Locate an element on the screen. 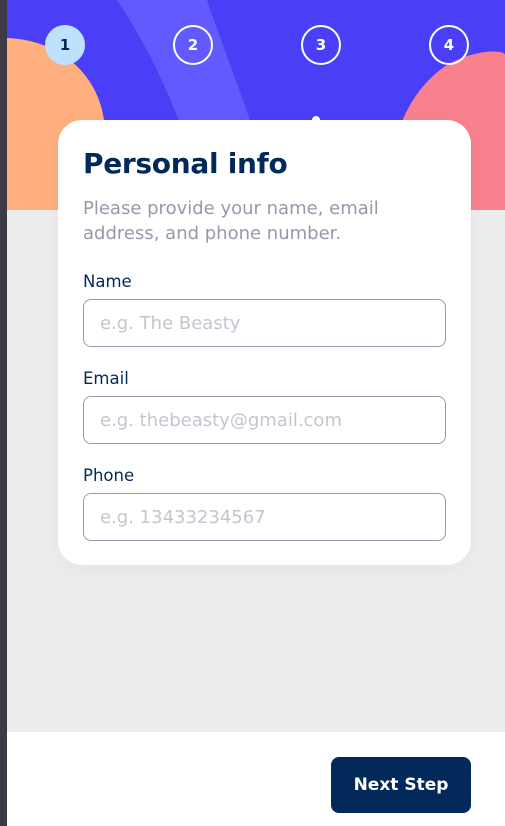 This screenshot has width=505, height=826. step-3-circle: 3 is located at coordinates (321, 45).